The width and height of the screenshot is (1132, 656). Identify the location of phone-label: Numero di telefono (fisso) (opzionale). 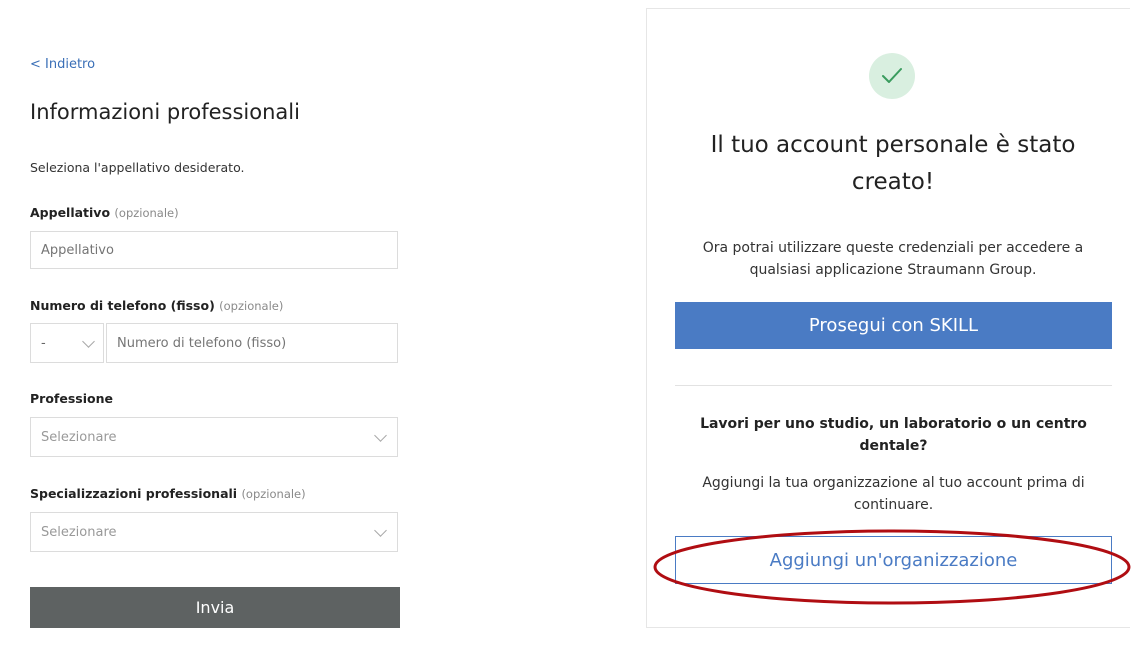
(156, 305).